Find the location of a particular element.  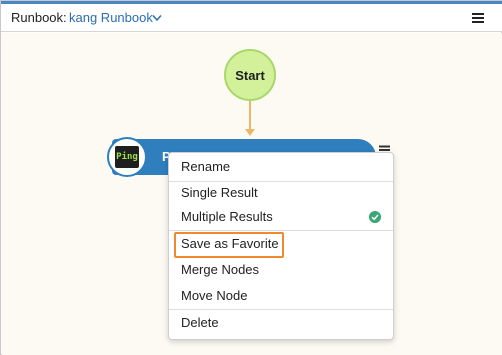

connector-arrow-icon is located at coordinates (250, 132).